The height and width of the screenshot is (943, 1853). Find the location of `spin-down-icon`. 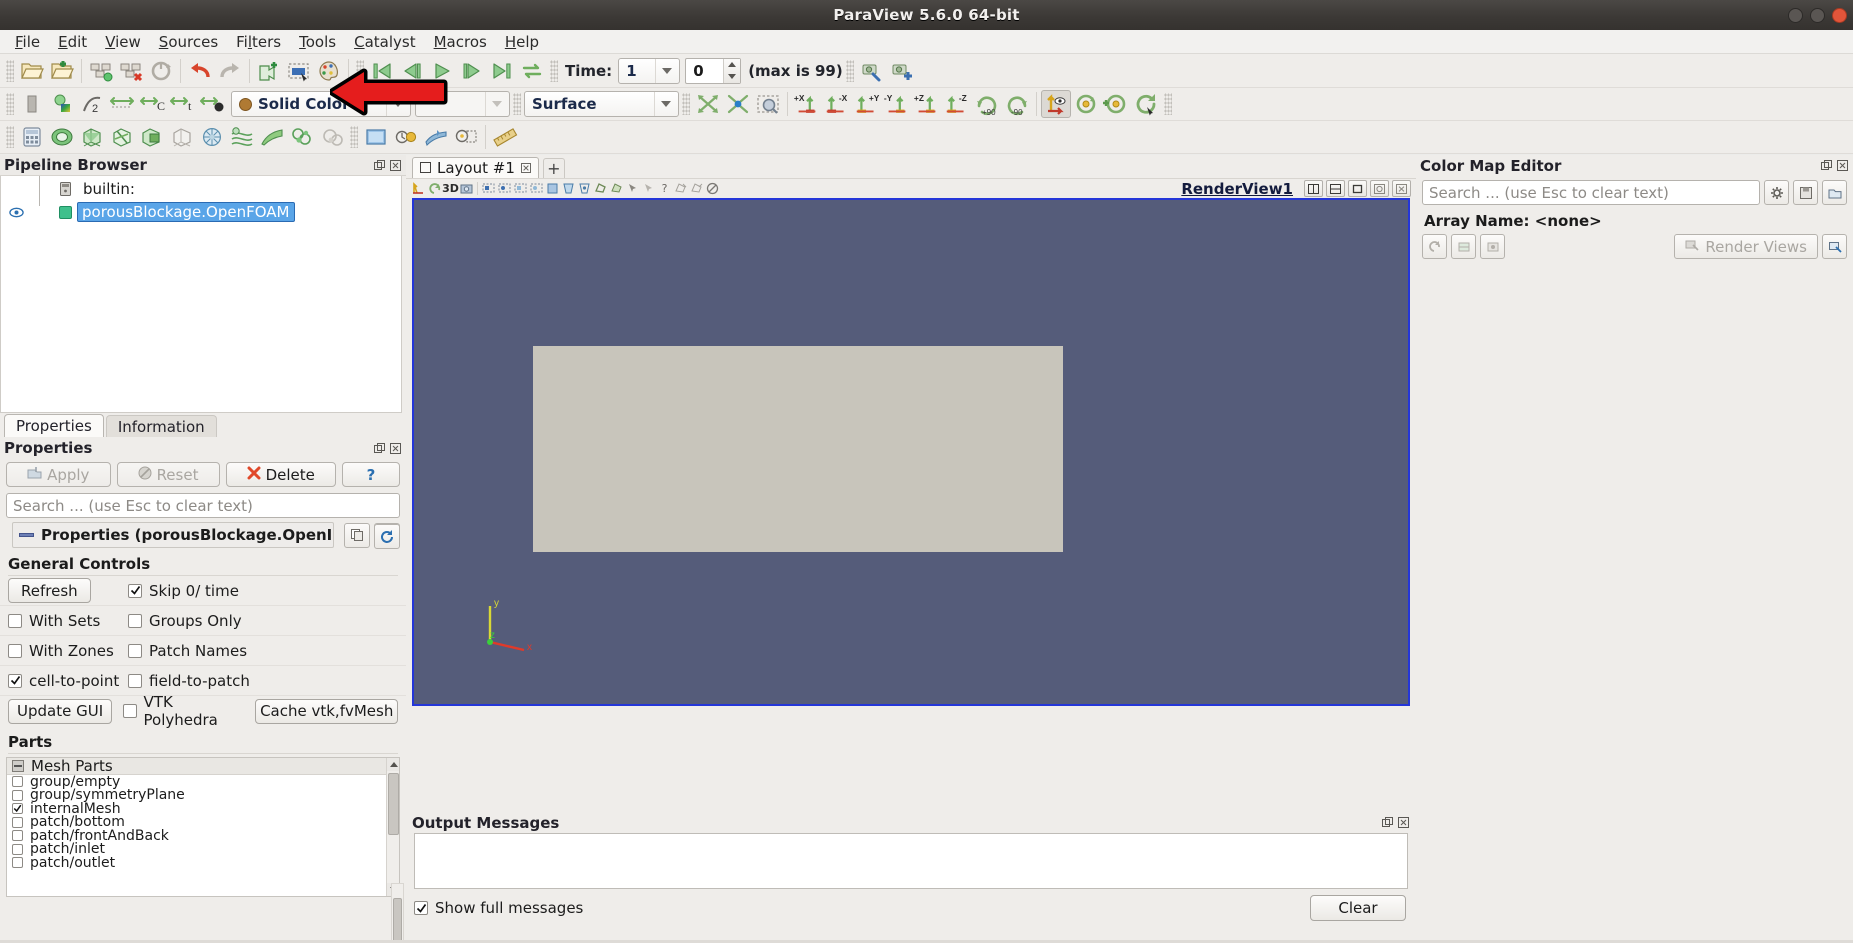

spin-down-icon is located at coordinates (732, 77).